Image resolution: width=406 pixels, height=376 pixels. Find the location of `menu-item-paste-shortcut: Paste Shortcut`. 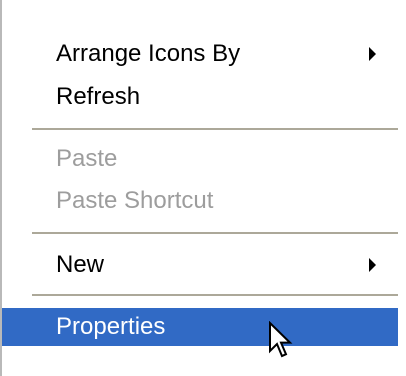

menu-item-paste-shortcut: Paste Shortcut is located at coordinates (201, 201).